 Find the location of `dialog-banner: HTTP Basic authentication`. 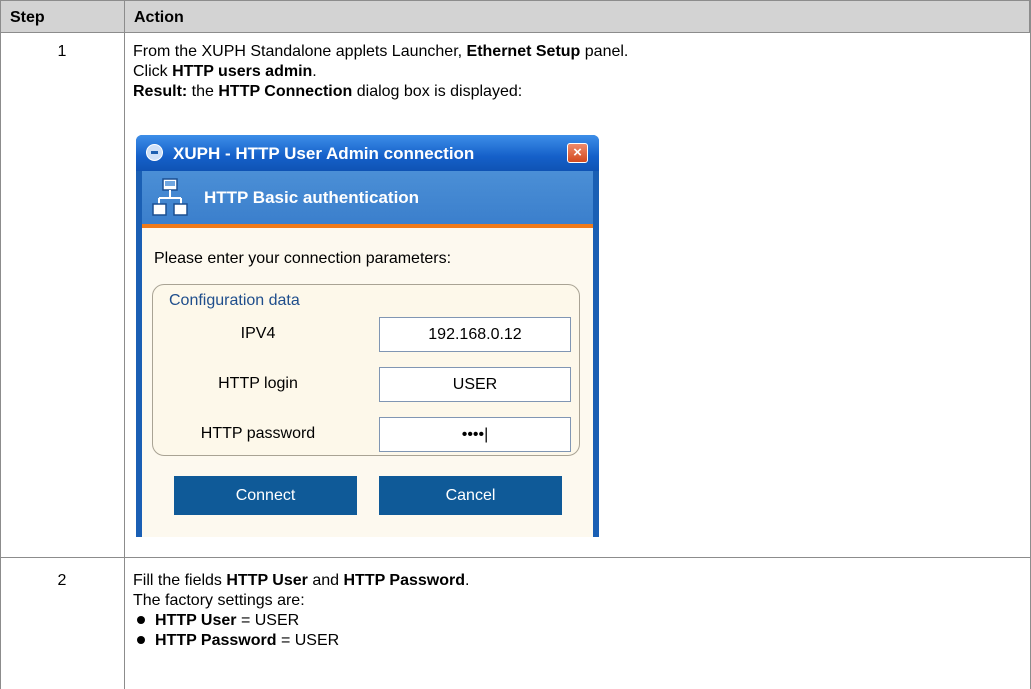

dialog-banner: HTTP Basic authentication is located at coordinates (367, 197).